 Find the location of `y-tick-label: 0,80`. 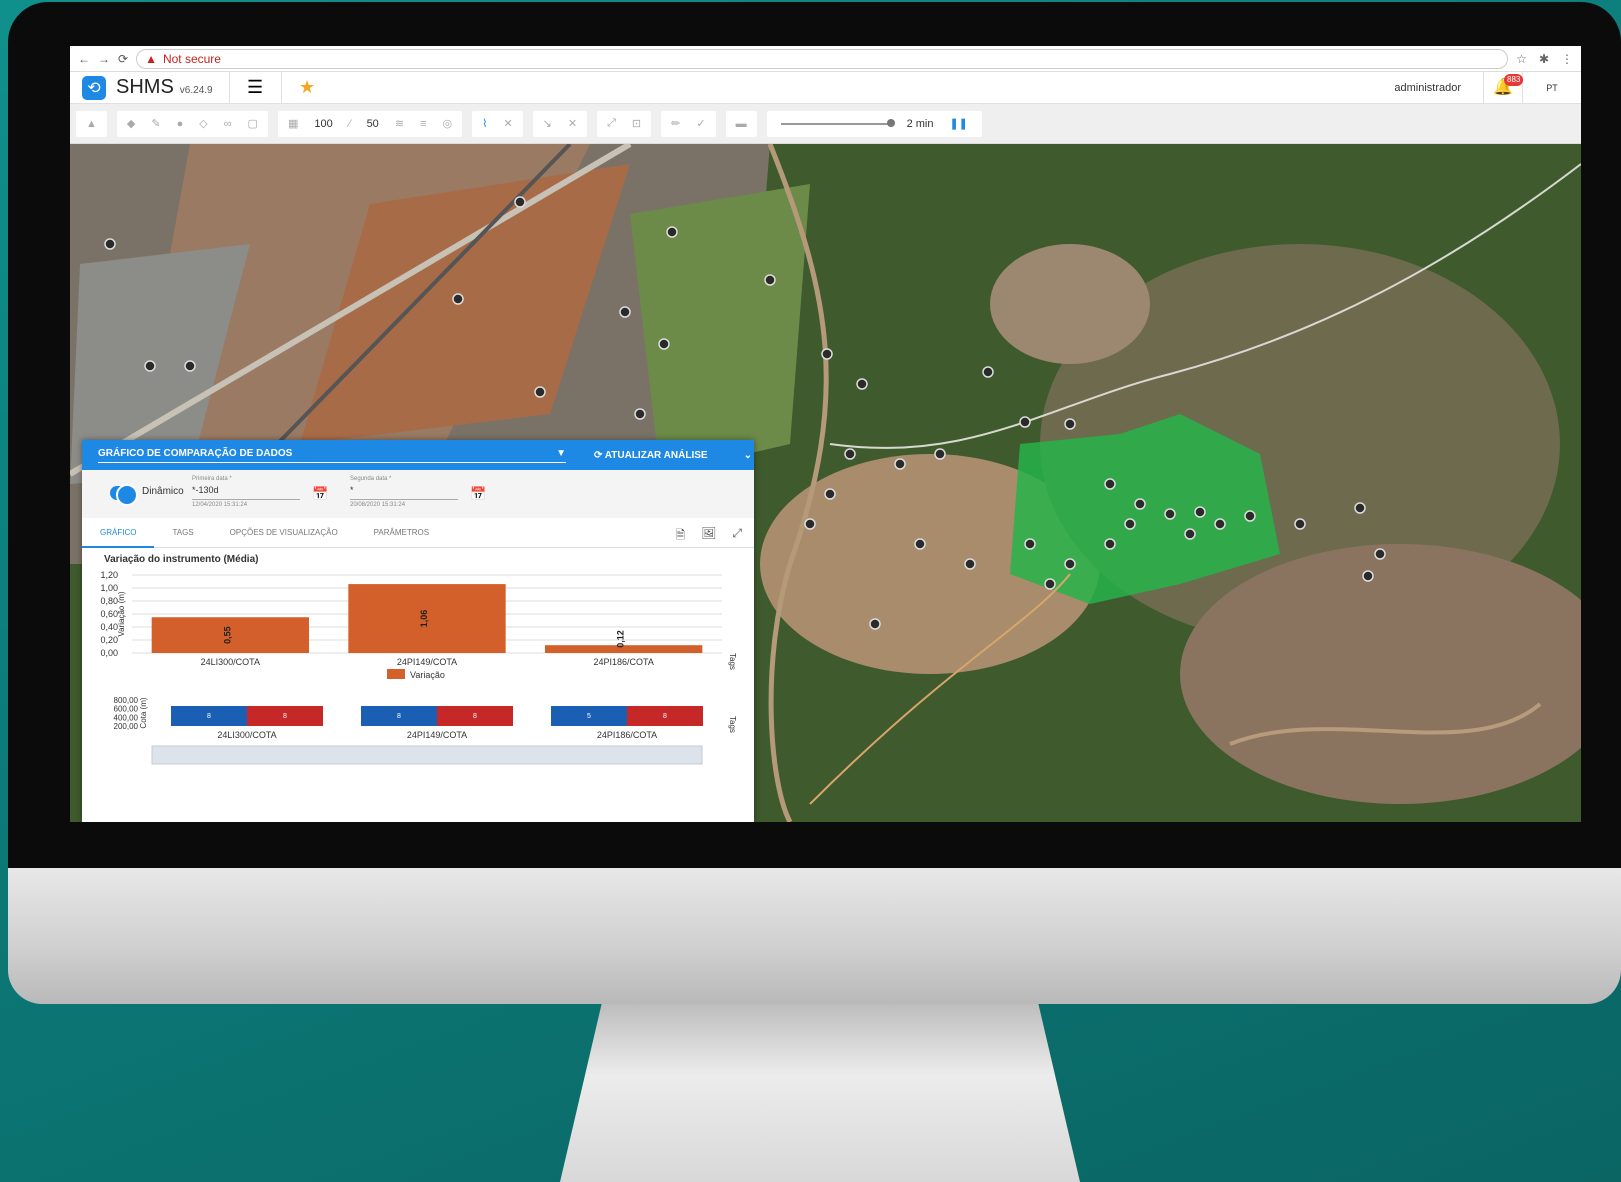

y-tick-label: 0,80 is located at coordinates (109, 601).